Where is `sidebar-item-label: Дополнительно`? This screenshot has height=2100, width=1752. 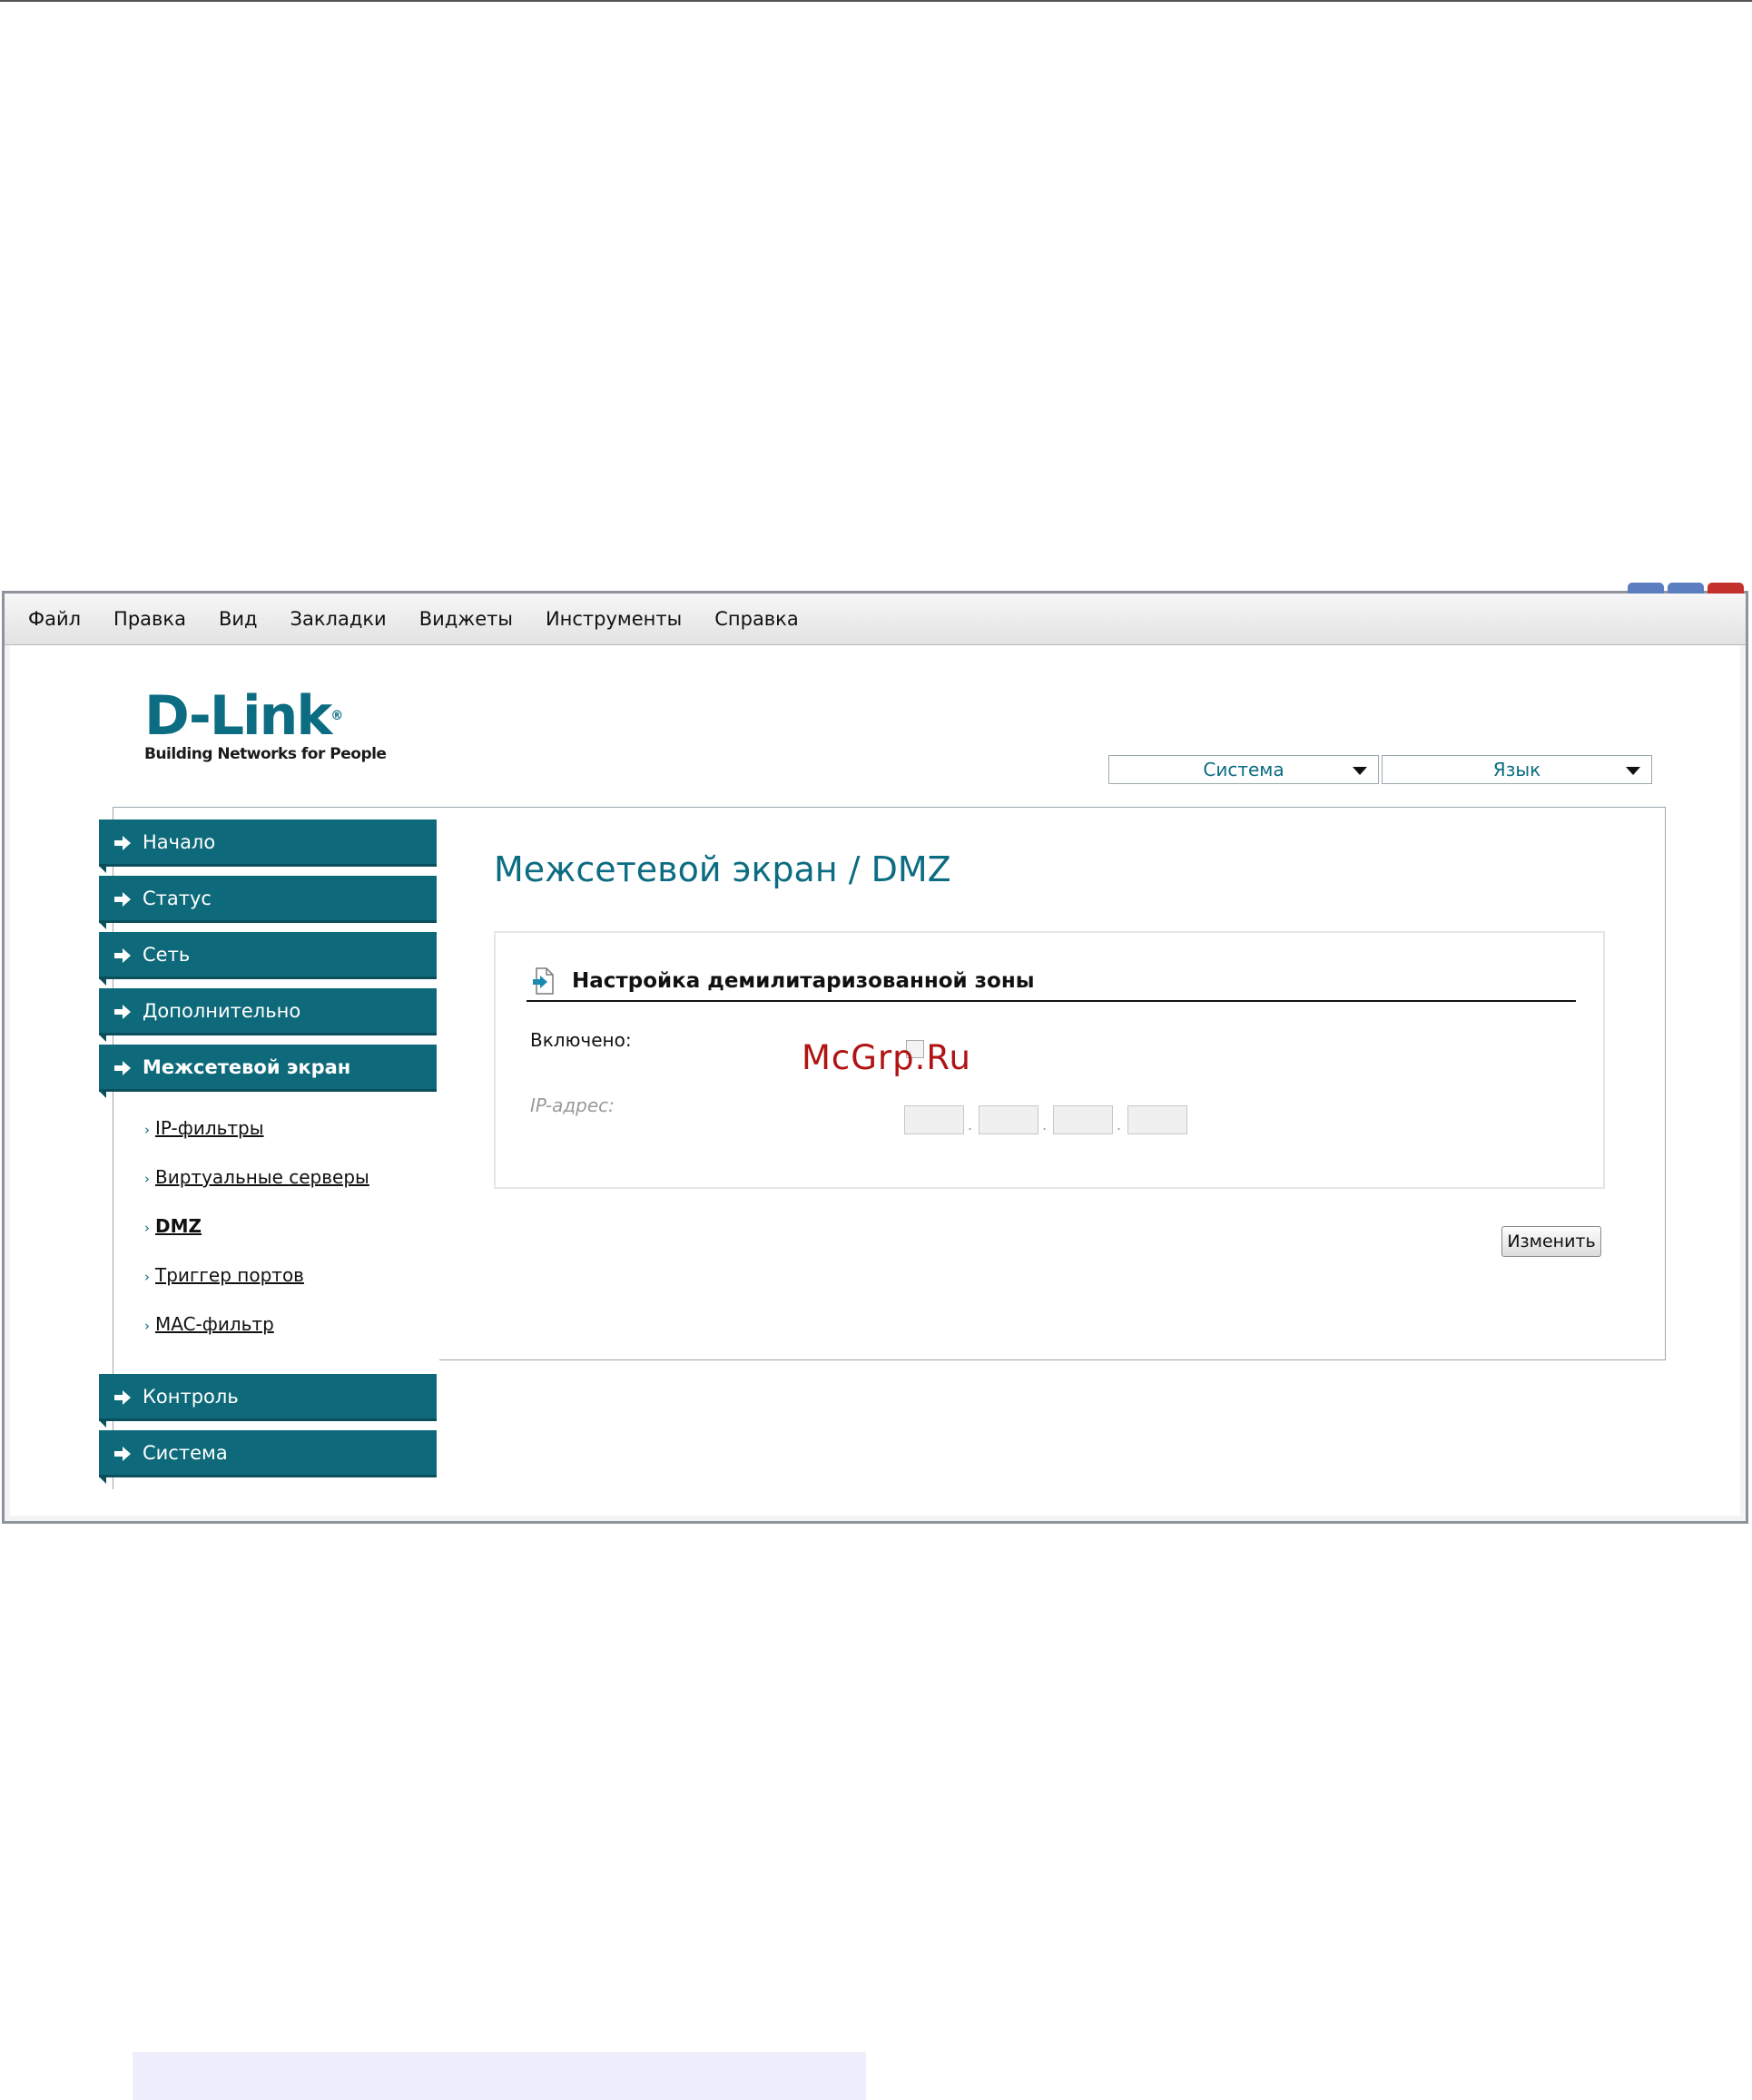 sidebar-item-label: Дополнительно is located at coordinates (222, 1010).